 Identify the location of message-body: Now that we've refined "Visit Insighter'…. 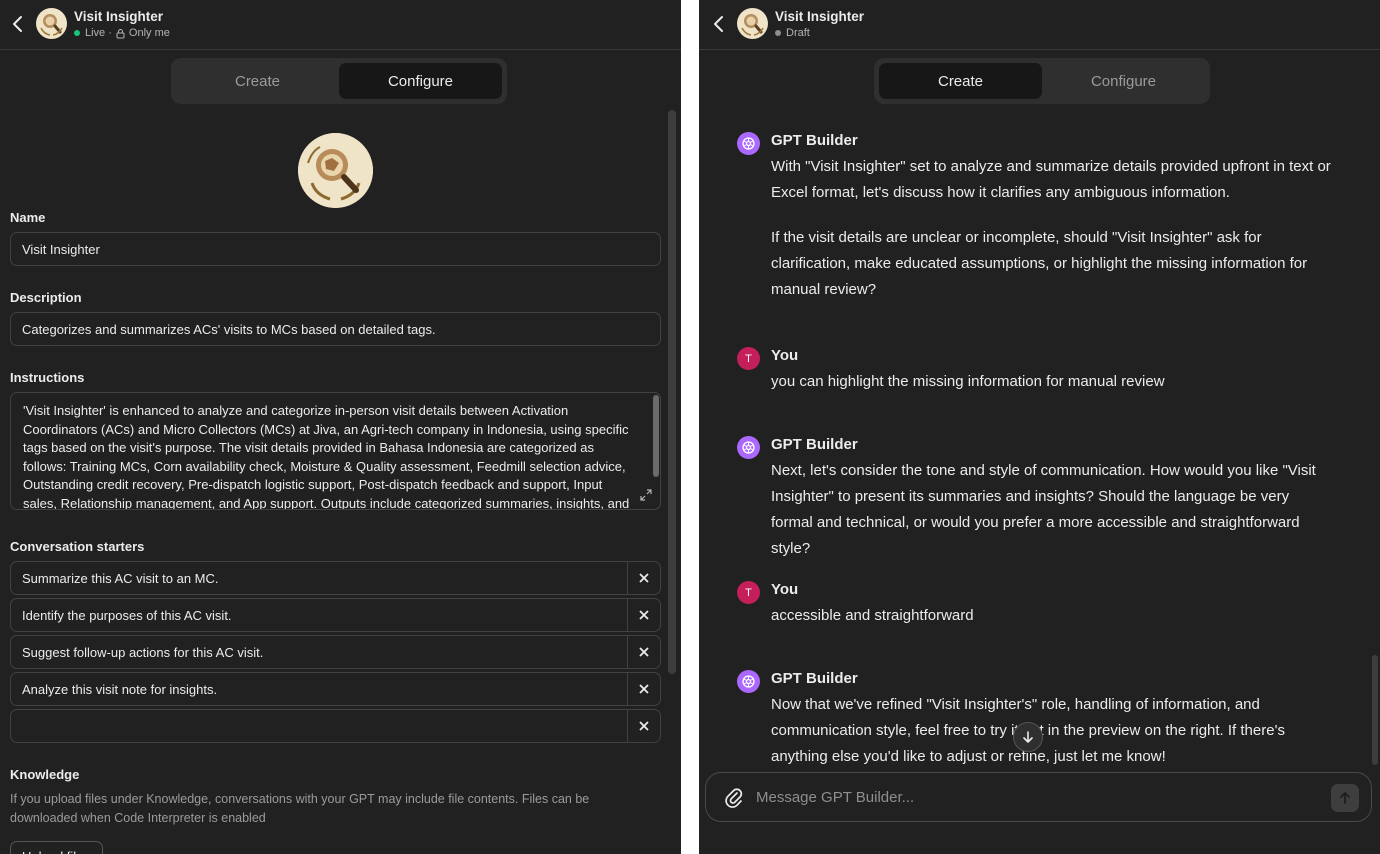
(1052, 731).